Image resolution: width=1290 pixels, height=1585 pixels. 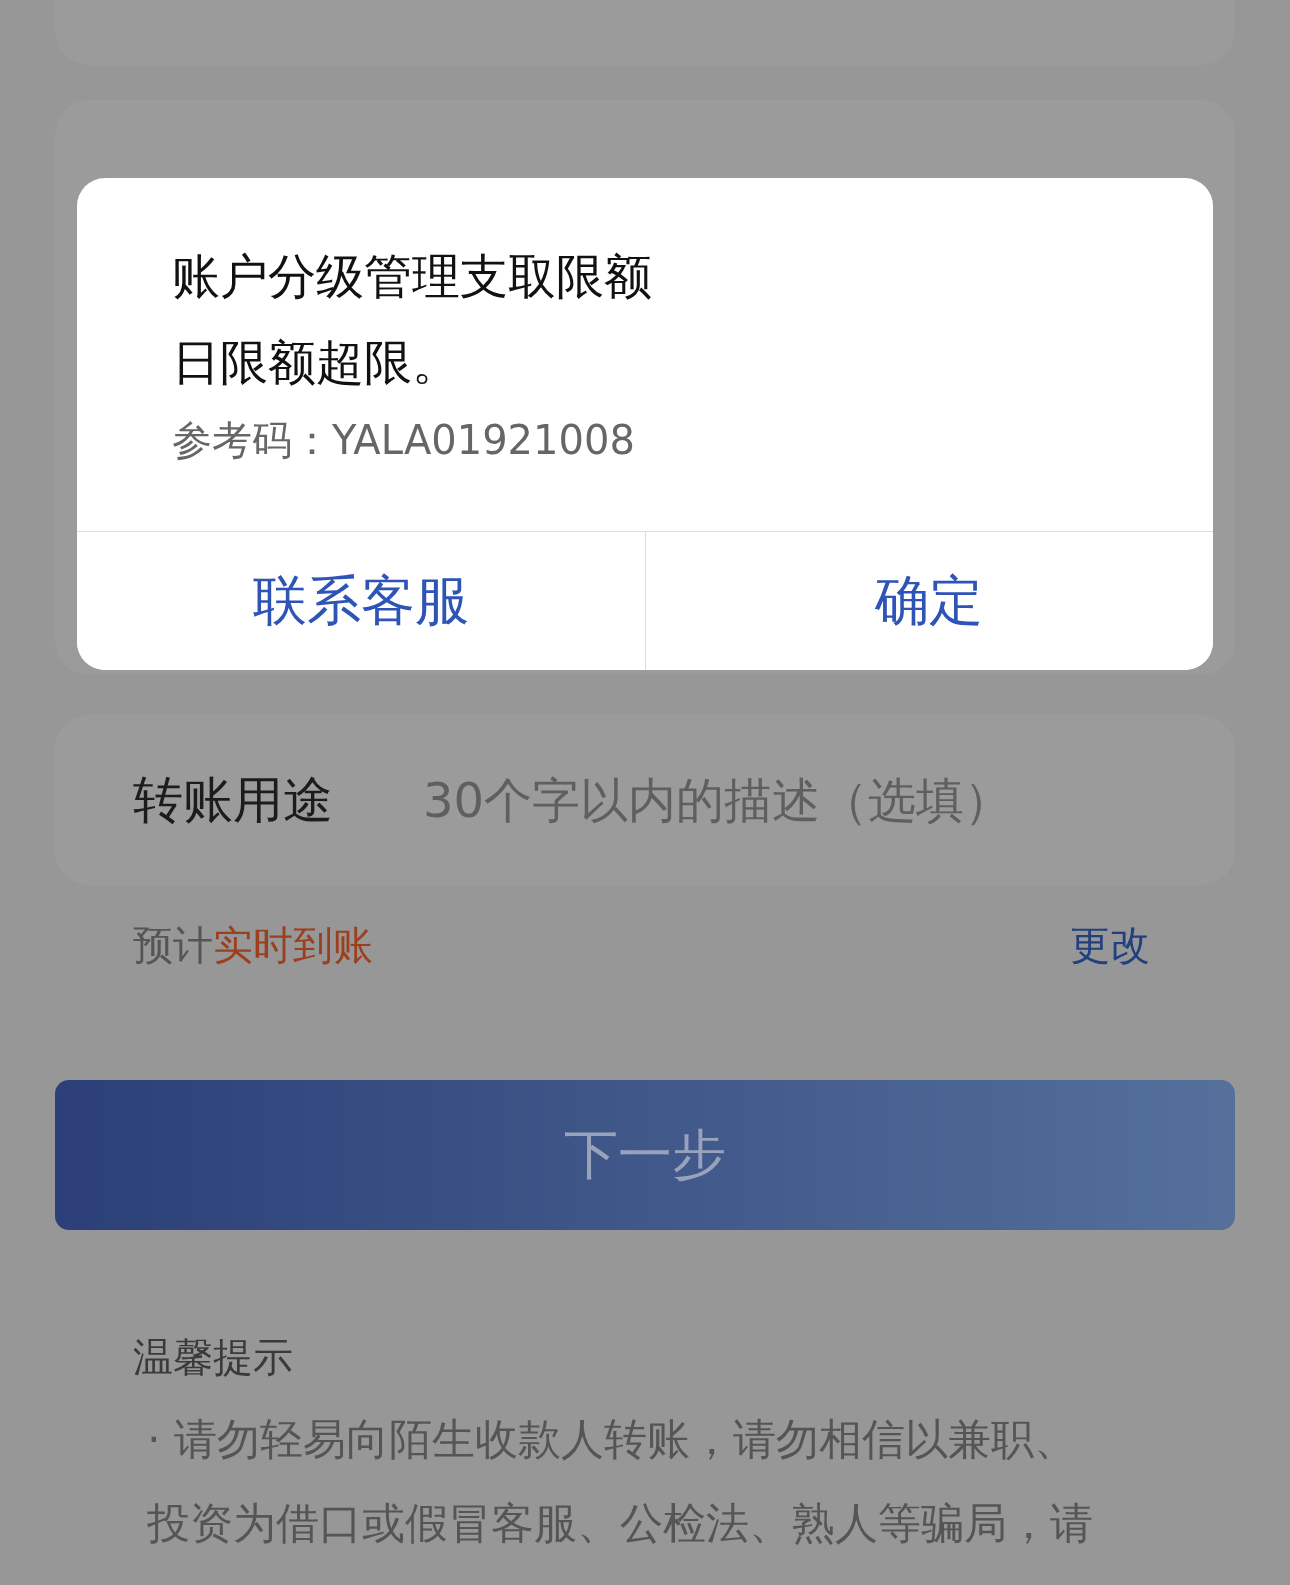 What do you see at coordinates (790, 800) in the screenshot?
I see `purpose-input: 30个字以内的描述（选填）` at bounding box center [790, 800].